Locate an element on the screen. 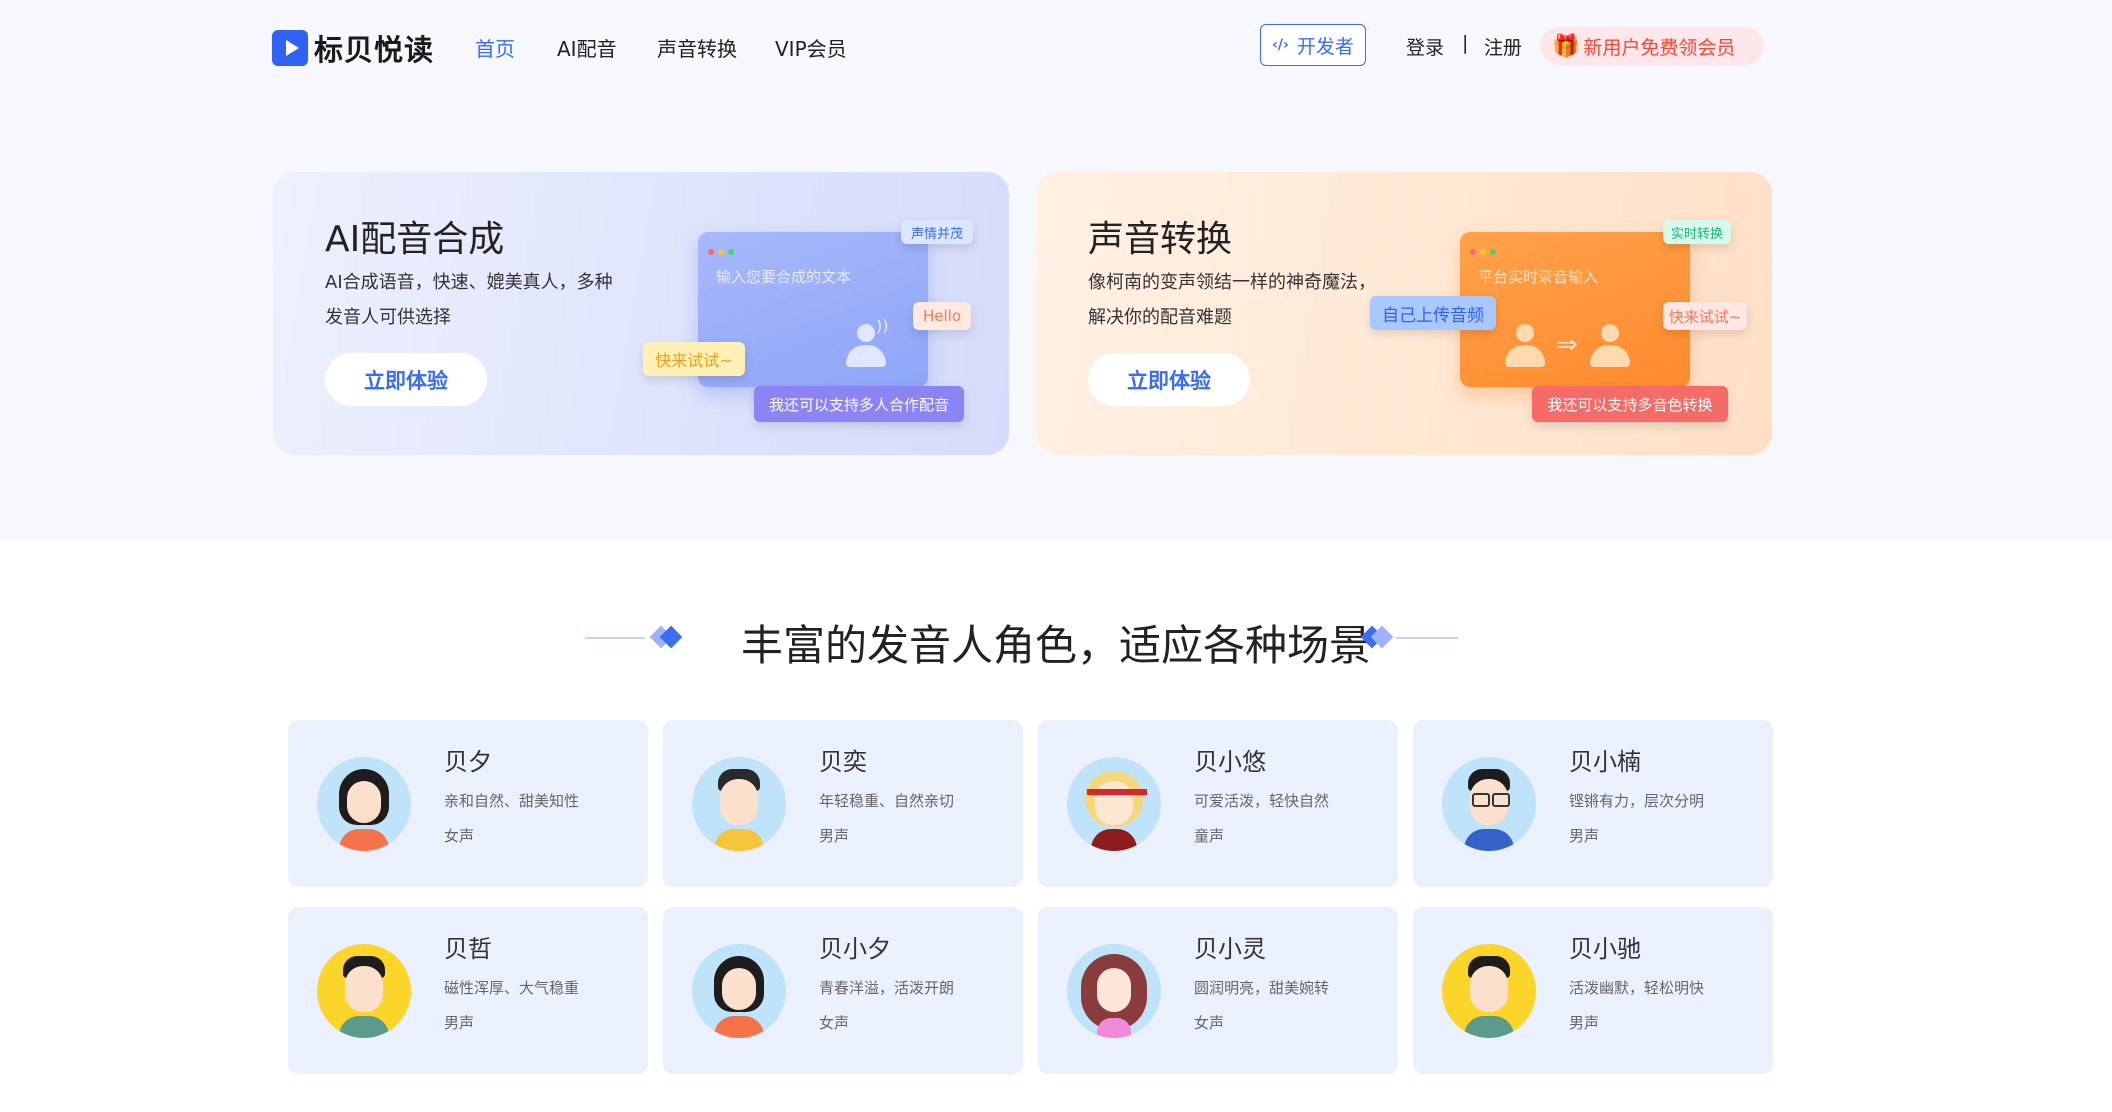 This screenshot has height=1112, width=2112. voice-name: 贝哲 is located at coordinates (468, 949).